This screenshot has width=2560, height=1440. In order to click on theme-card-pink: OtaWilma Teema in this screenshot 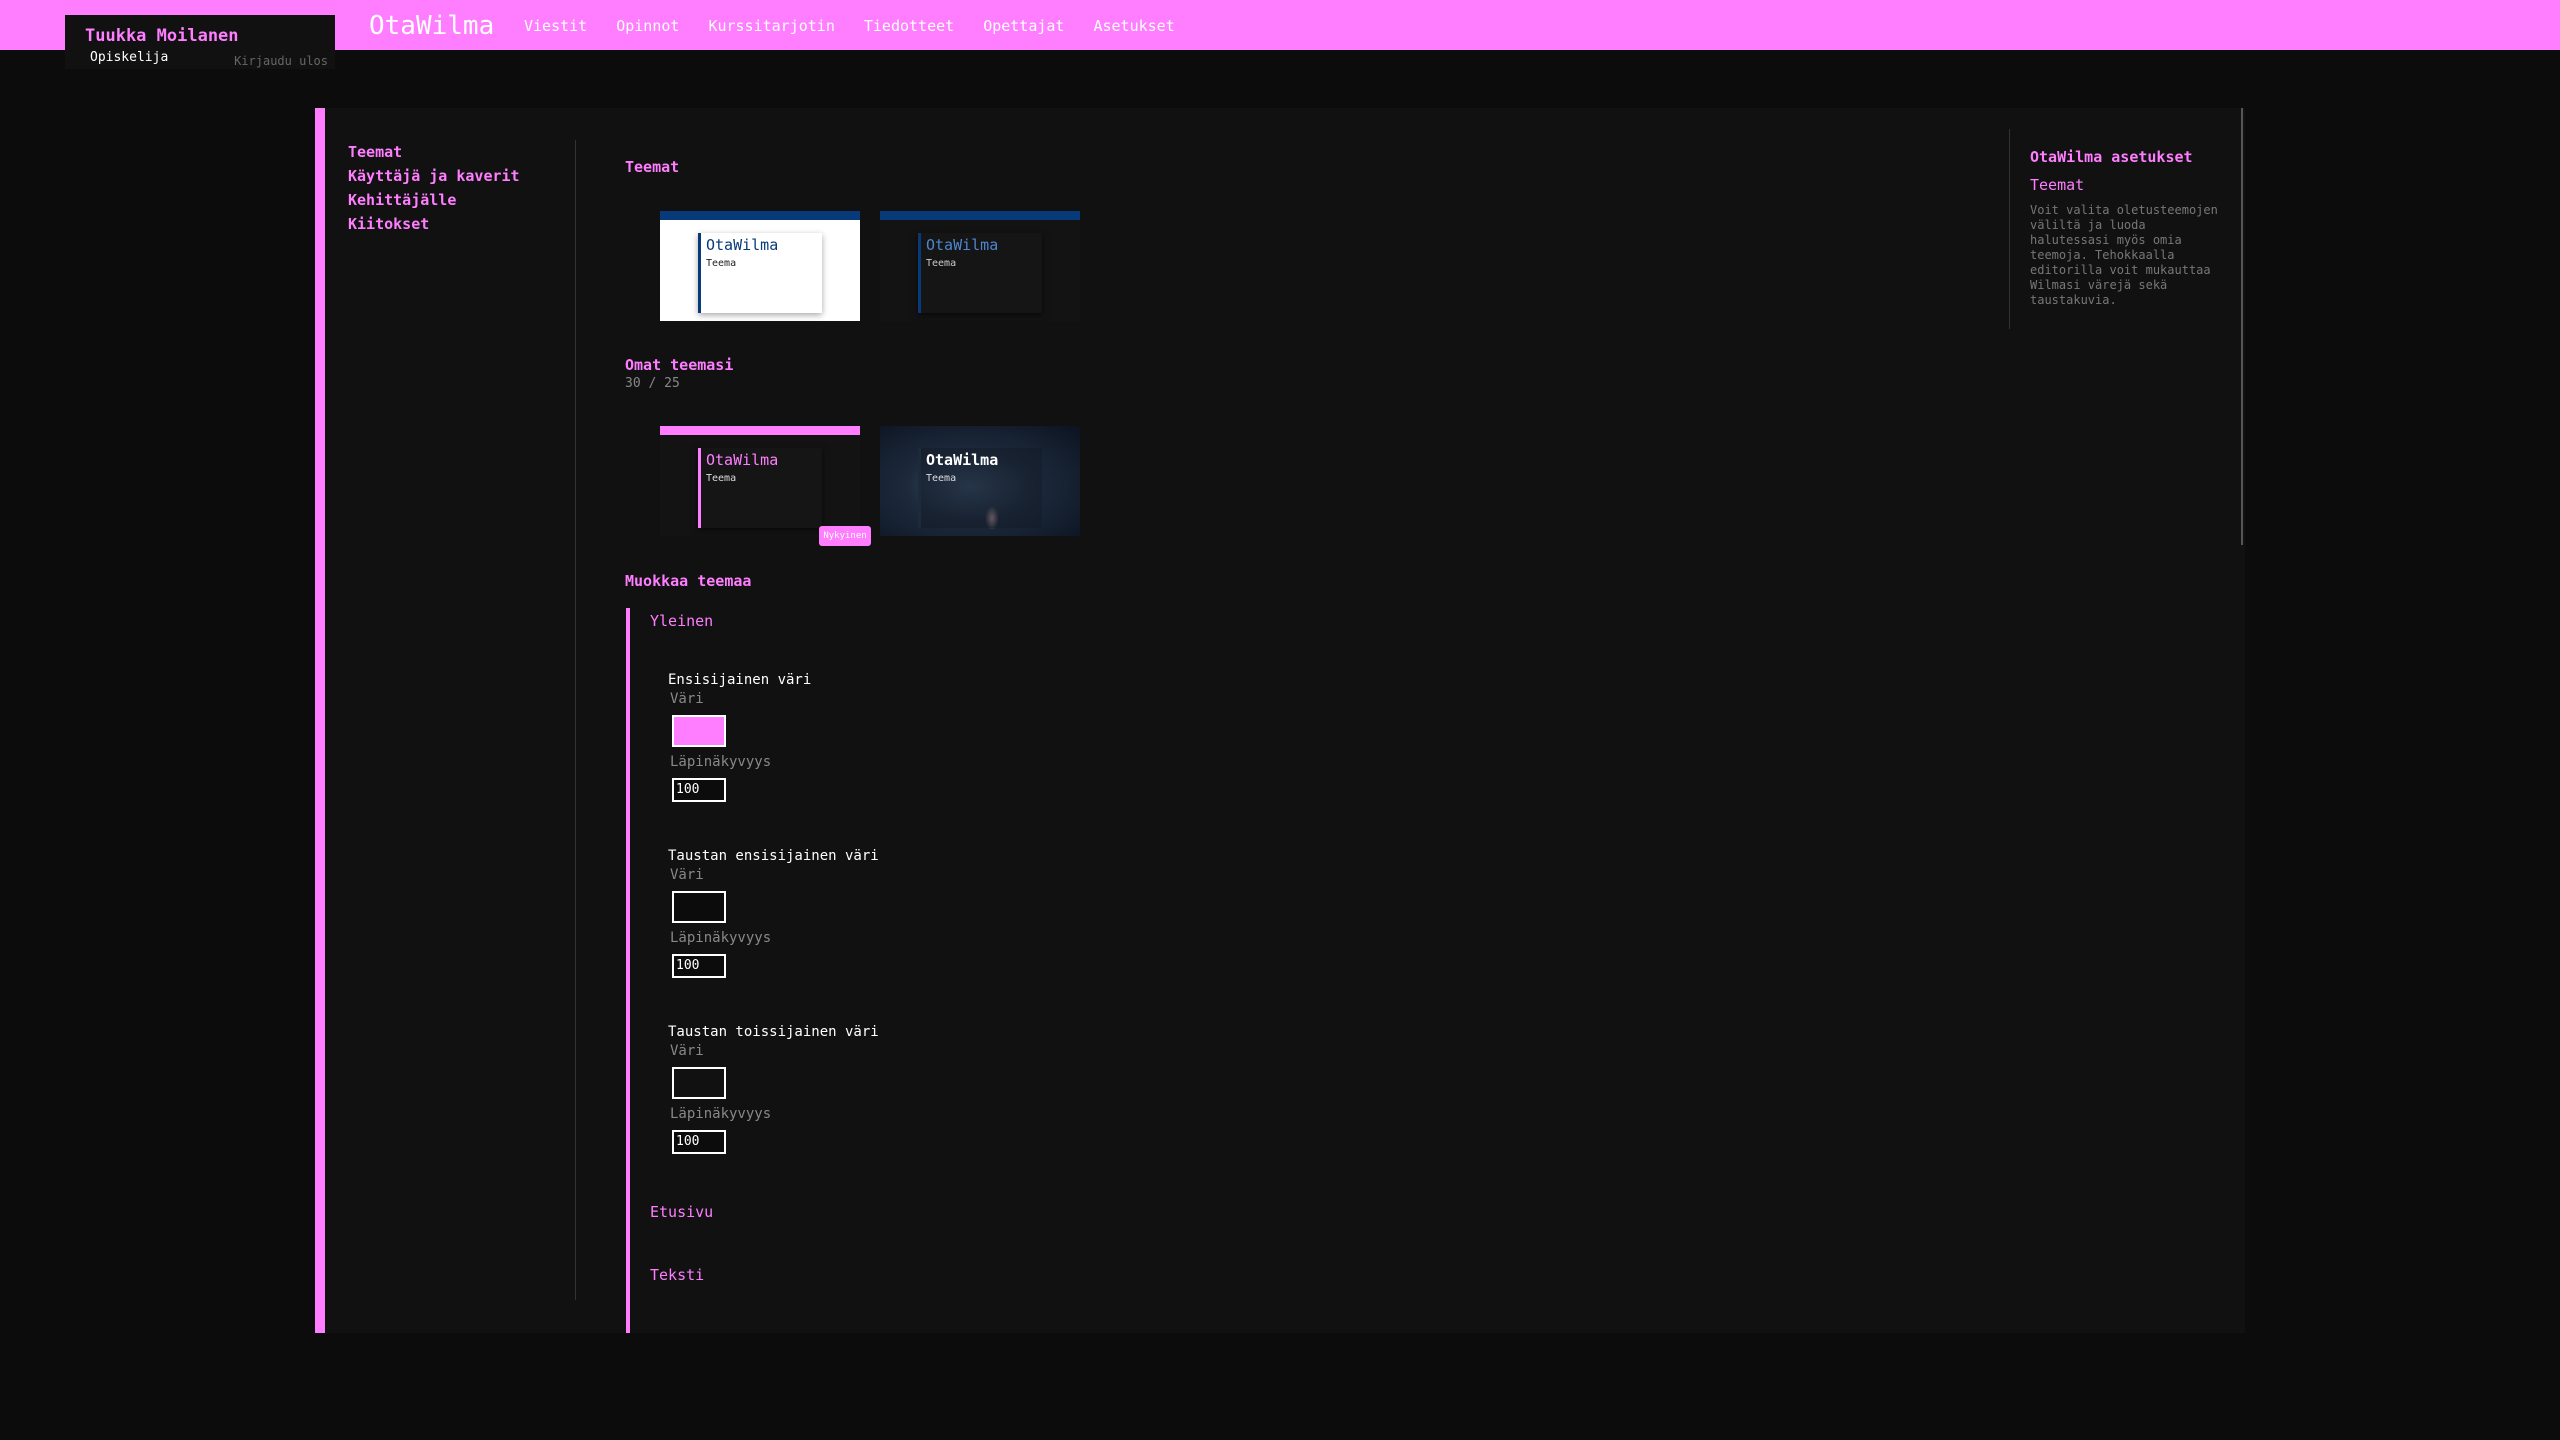, I will do `click(760, 481)`.